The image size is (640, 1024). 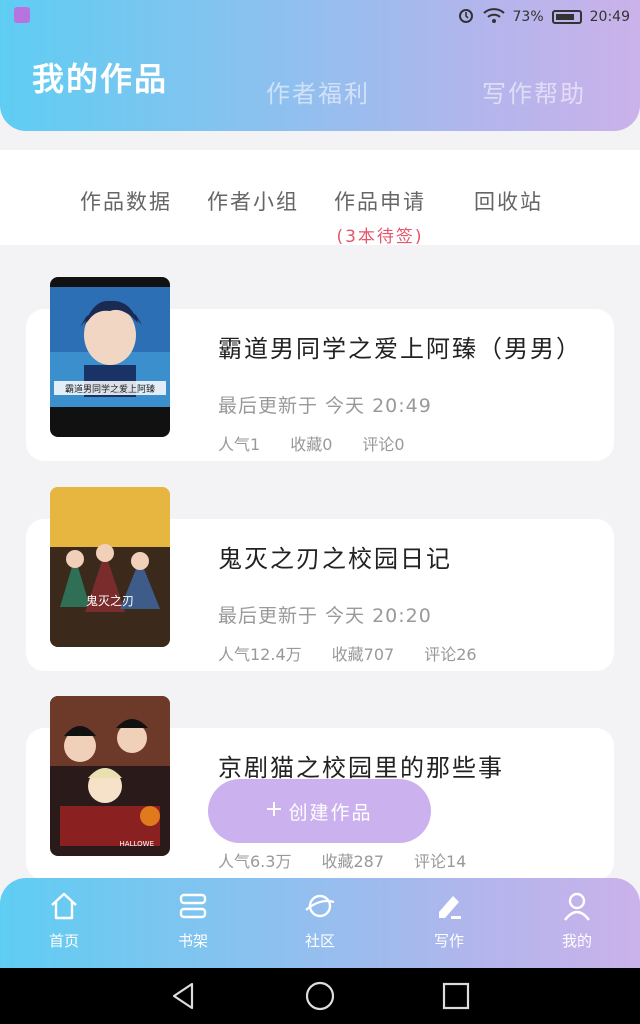 I want to click on status-time: 20:49, so click(x=609, y=17).